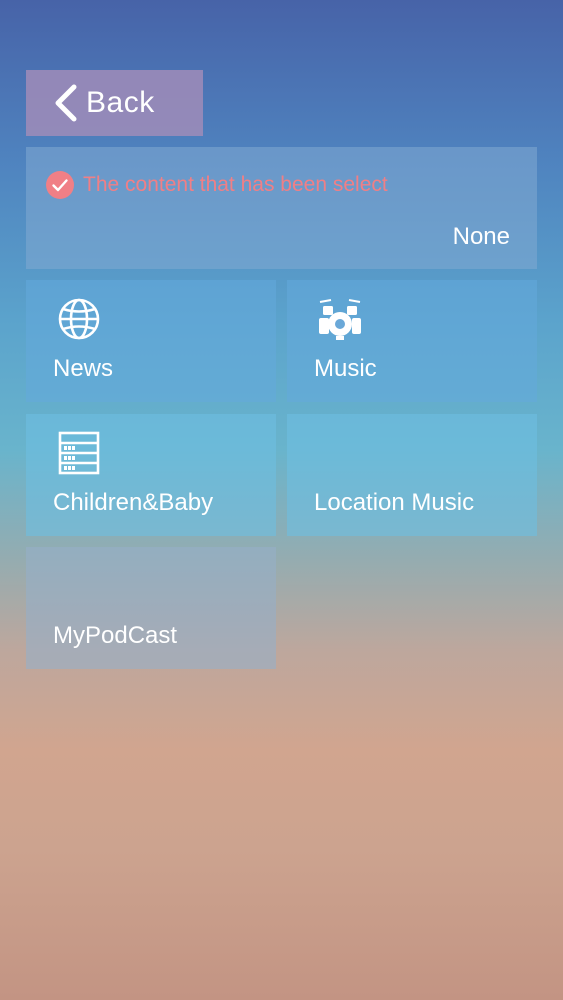 The width and height of the screenshot is (563, 1000). What do you see at coordinates (120, 102) in the screenshot?
I see `back-label: Back` at bounding box center [120, 102].